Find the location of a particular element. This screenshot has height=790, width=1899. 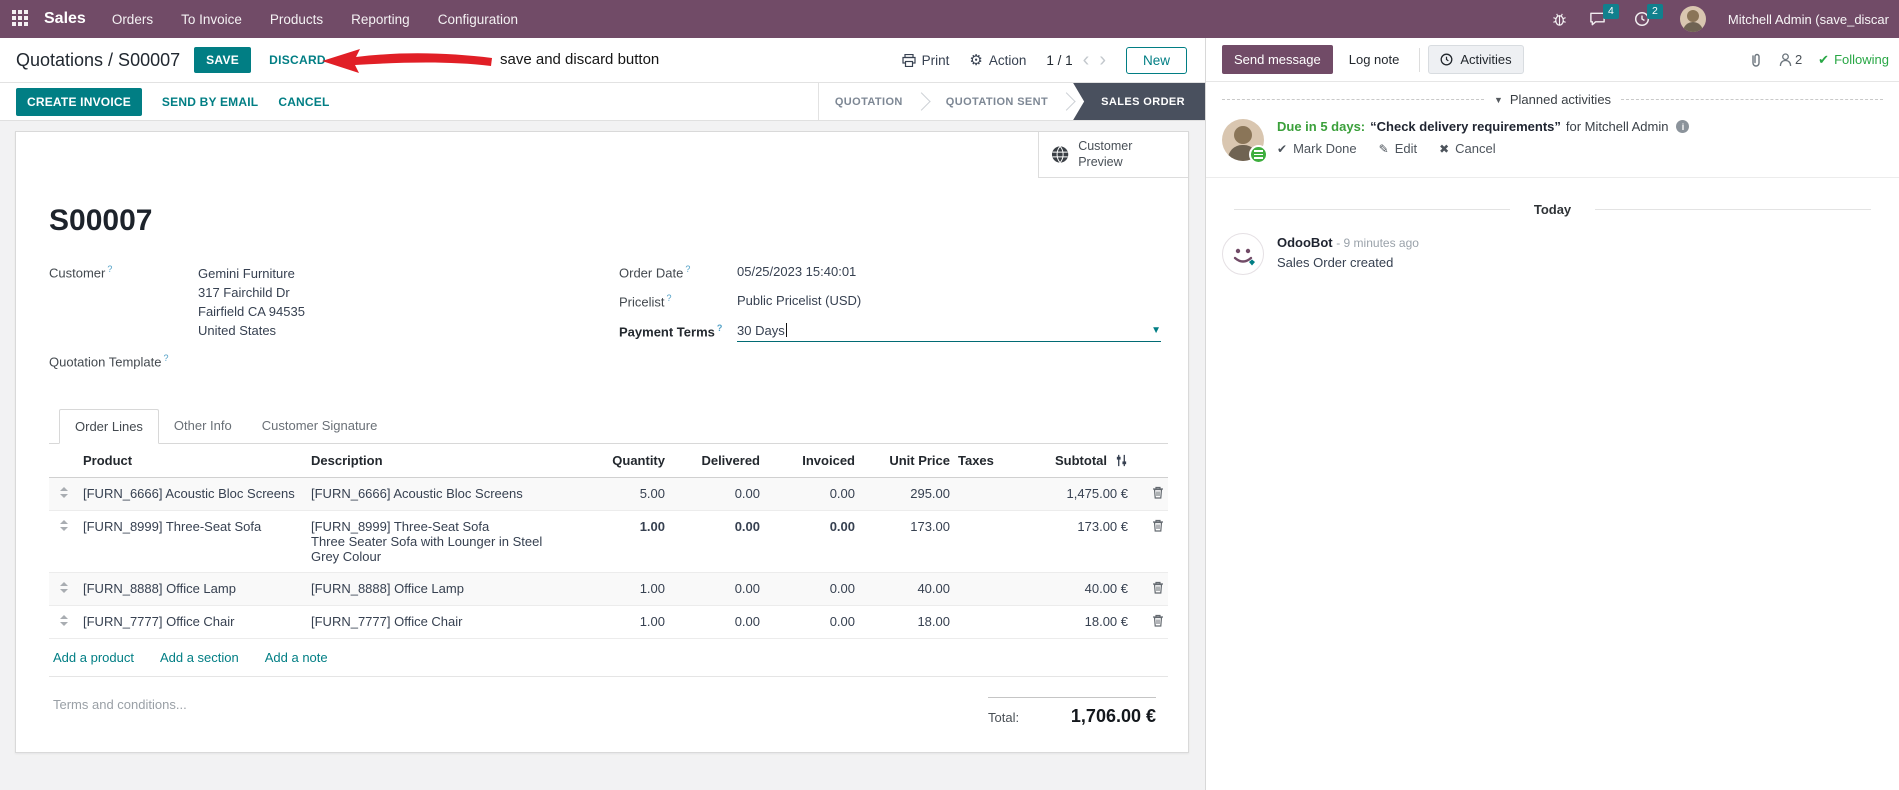

col-delivered: Delivered is located at coordinates (716, 461).